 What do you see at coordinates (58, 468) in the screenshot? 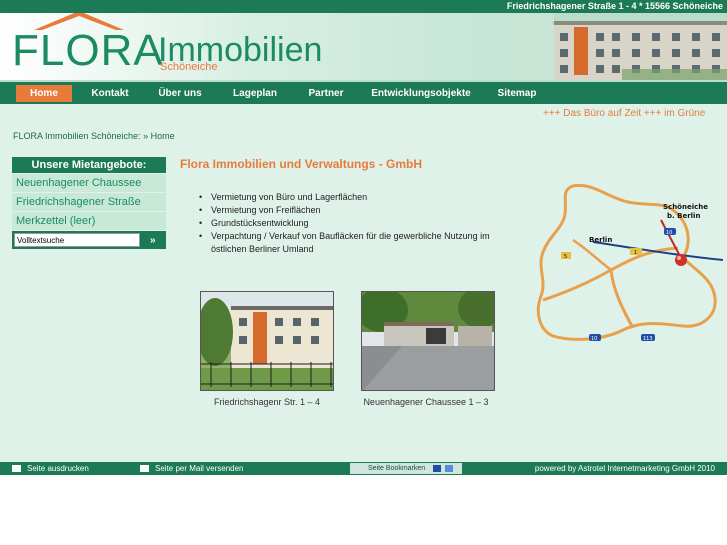
I see `print-label: Seite ausdrucken` at bounding box center [58, 468].